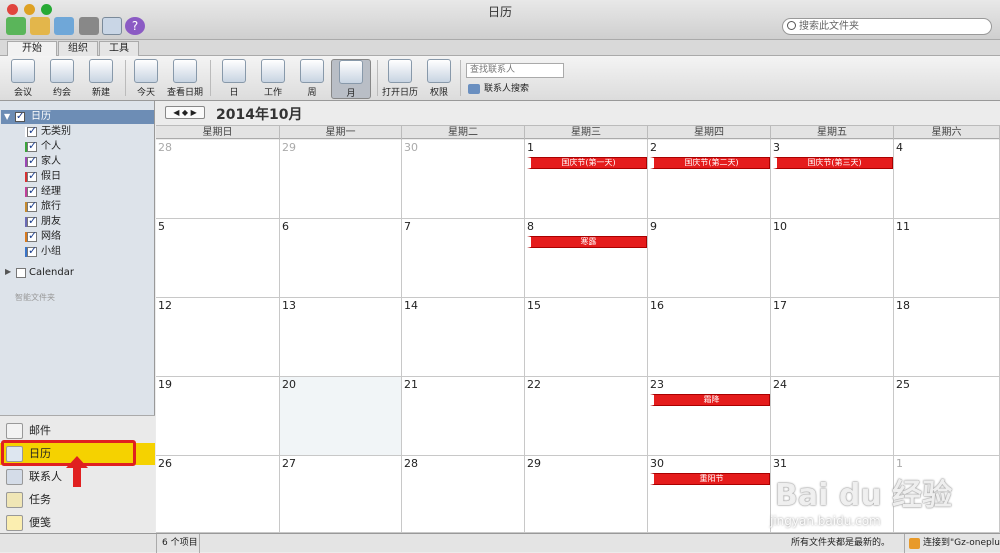 The image size is (1000, 553). What do you see at coordinates (463, 416) in the screenshot?
I see `day-cell: 21` at bounding box center [463, 416].